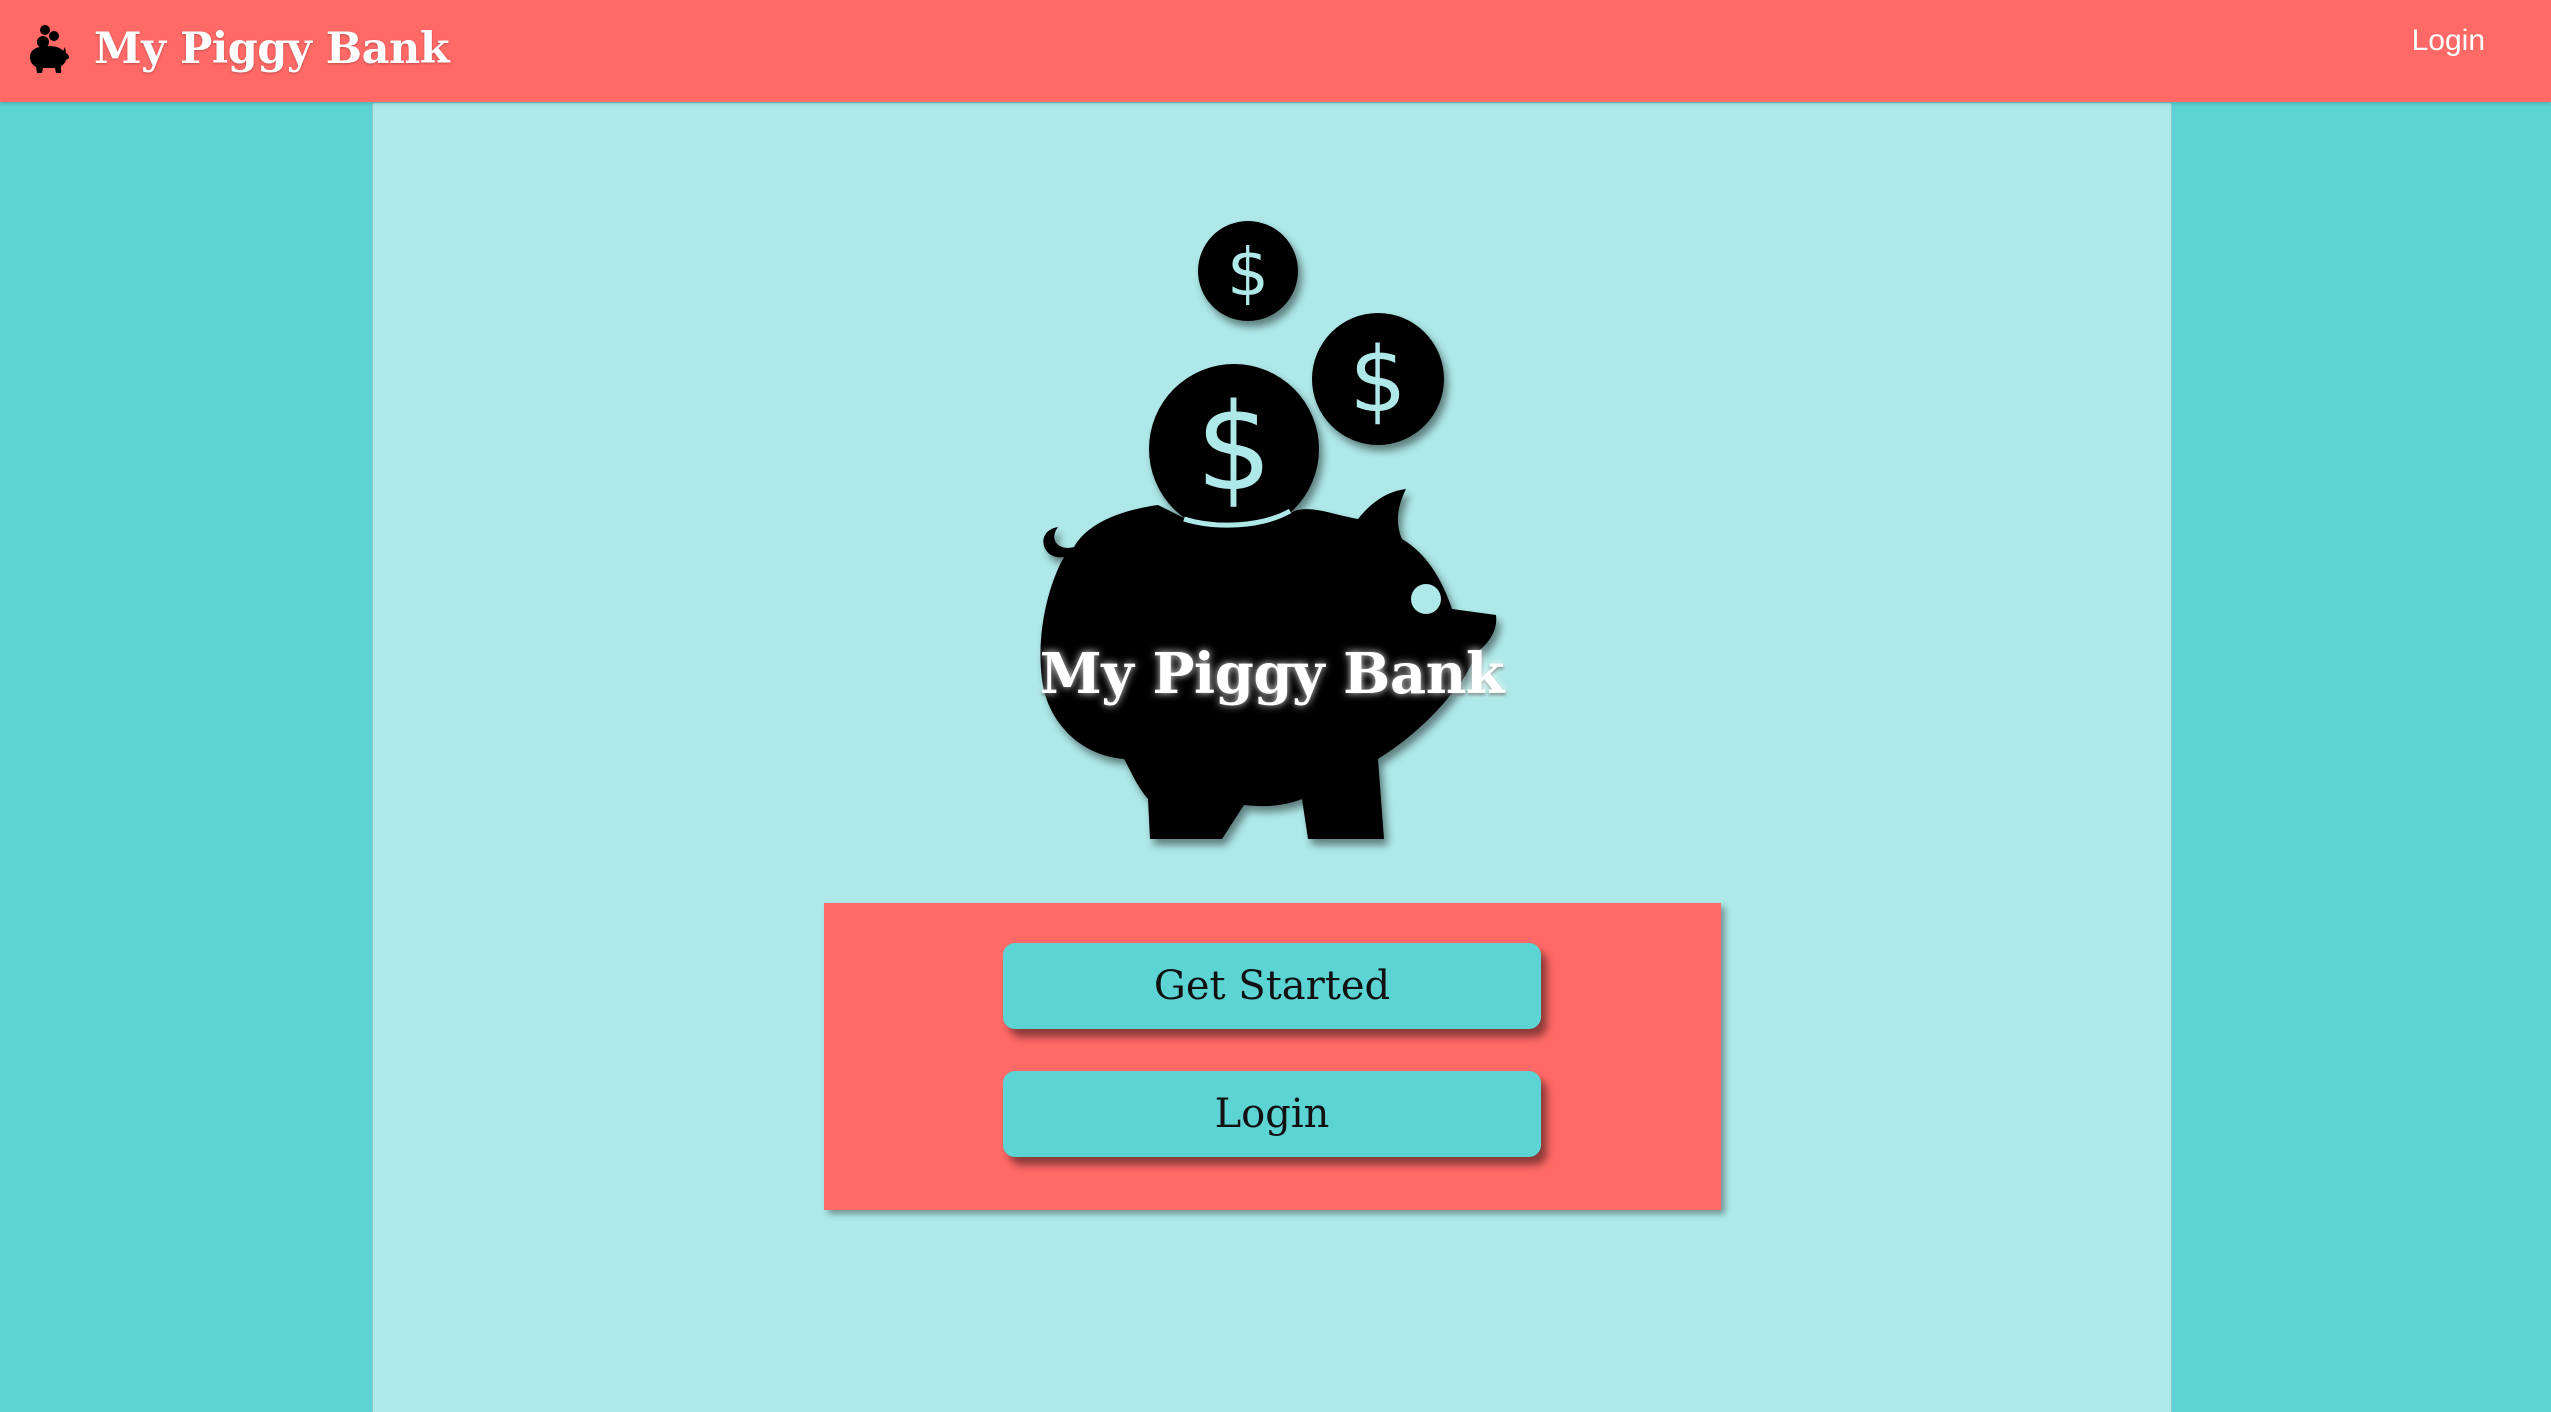  What do you see at coordinates (2448, 41) in the screenshot?
I see `nav-login-link: Login` at bounding box center [2448, 41].